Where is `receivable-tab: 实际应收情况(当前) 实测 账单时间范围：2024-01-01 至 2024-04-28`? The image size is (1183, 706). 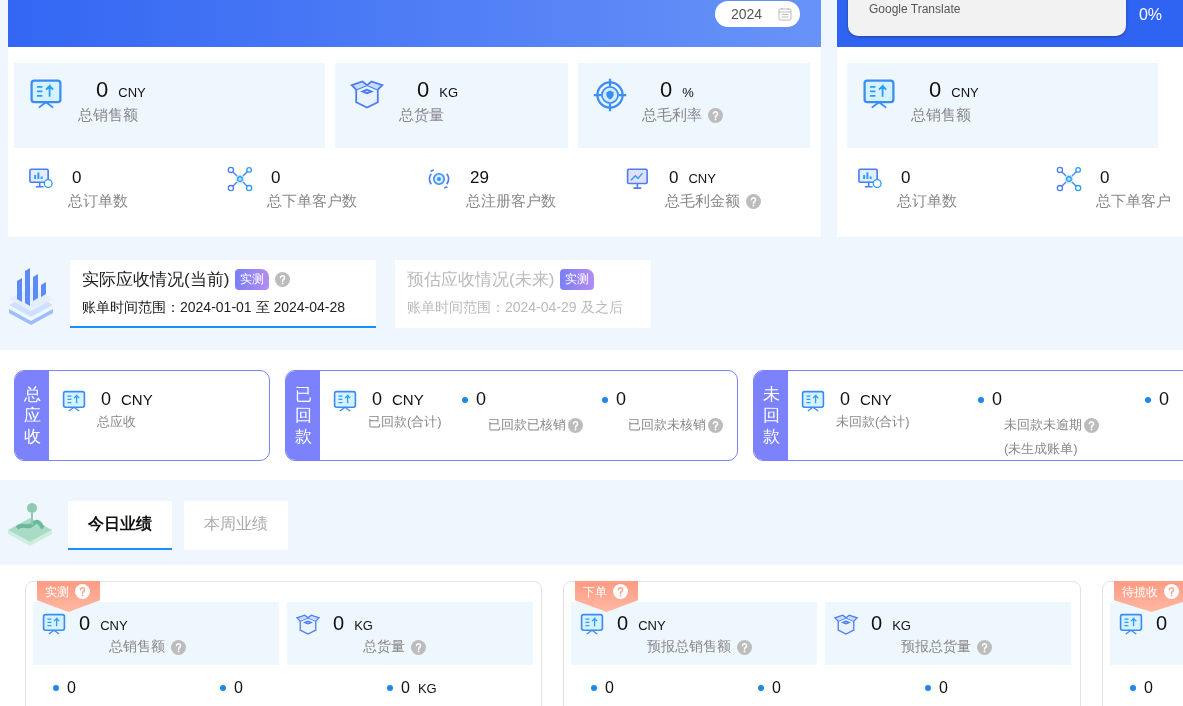
receivable-tab: 实际应收情况(当前) 实测 账单时间范围：2024-01-01 至 2024-04-28 is located at coordinates (223, 293).